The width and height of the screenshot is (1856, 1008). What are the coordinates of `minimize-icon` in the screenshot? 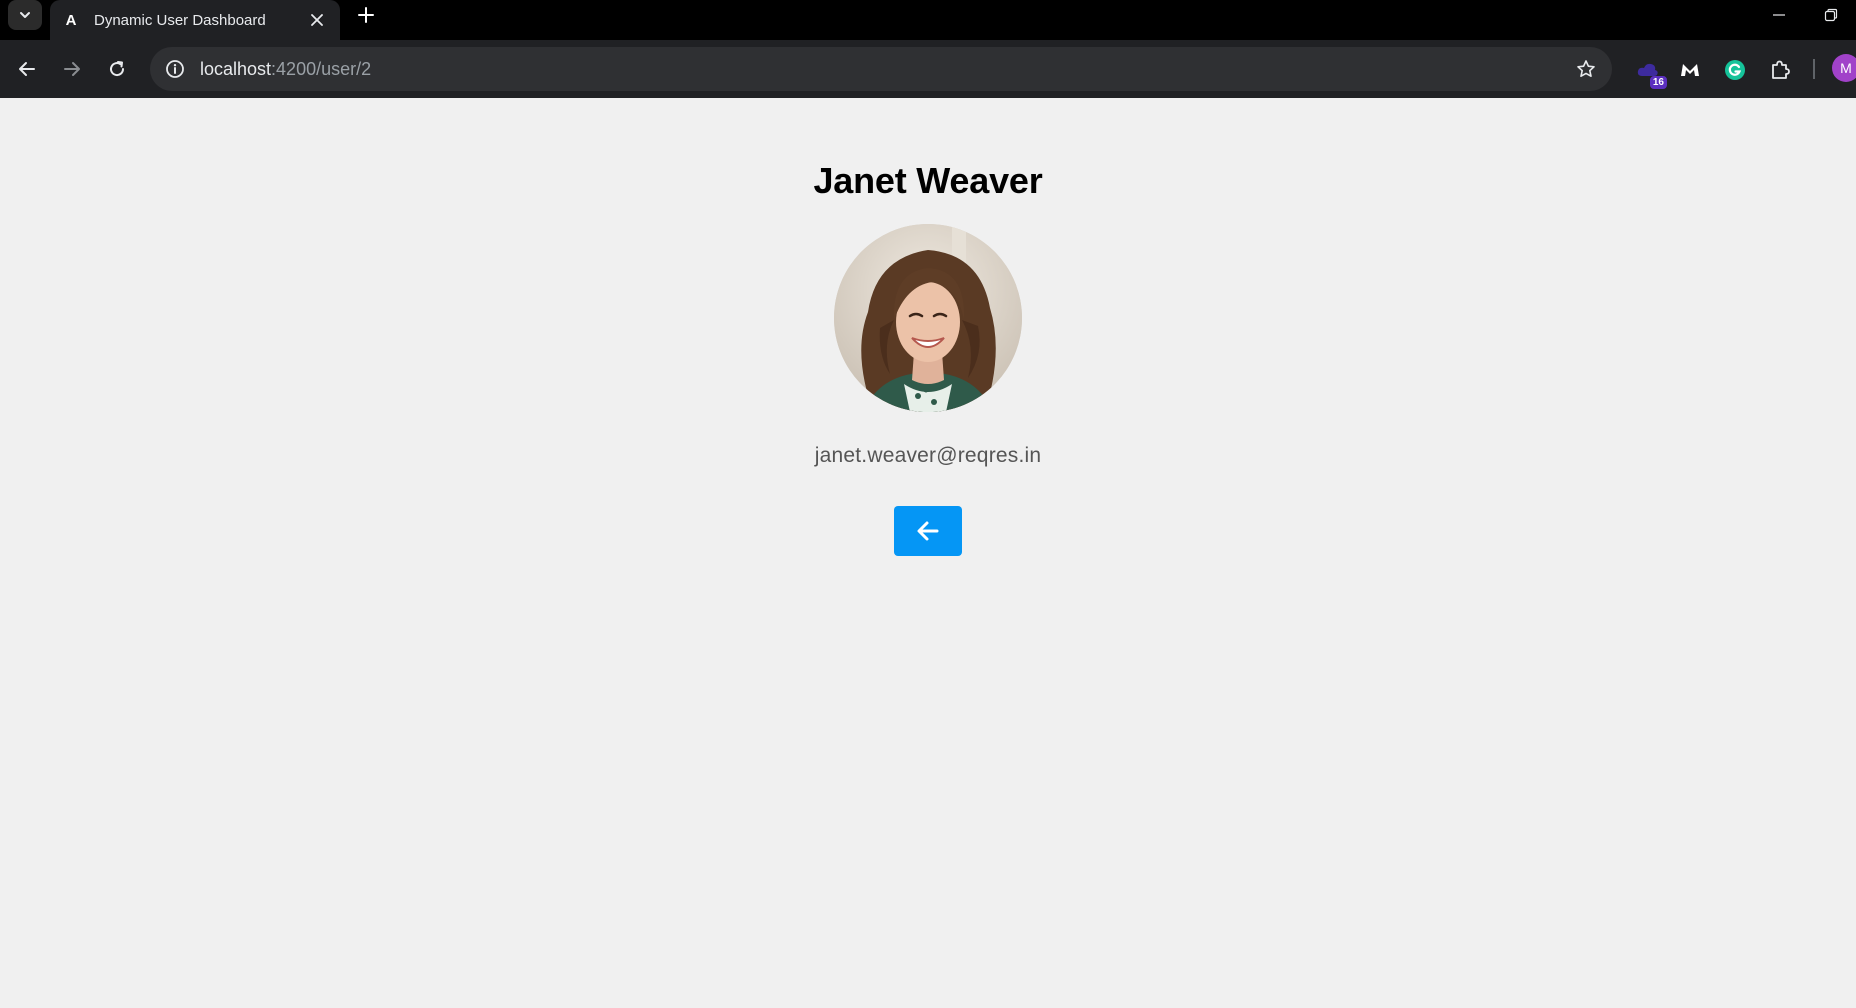 It's located at (1779, 15).